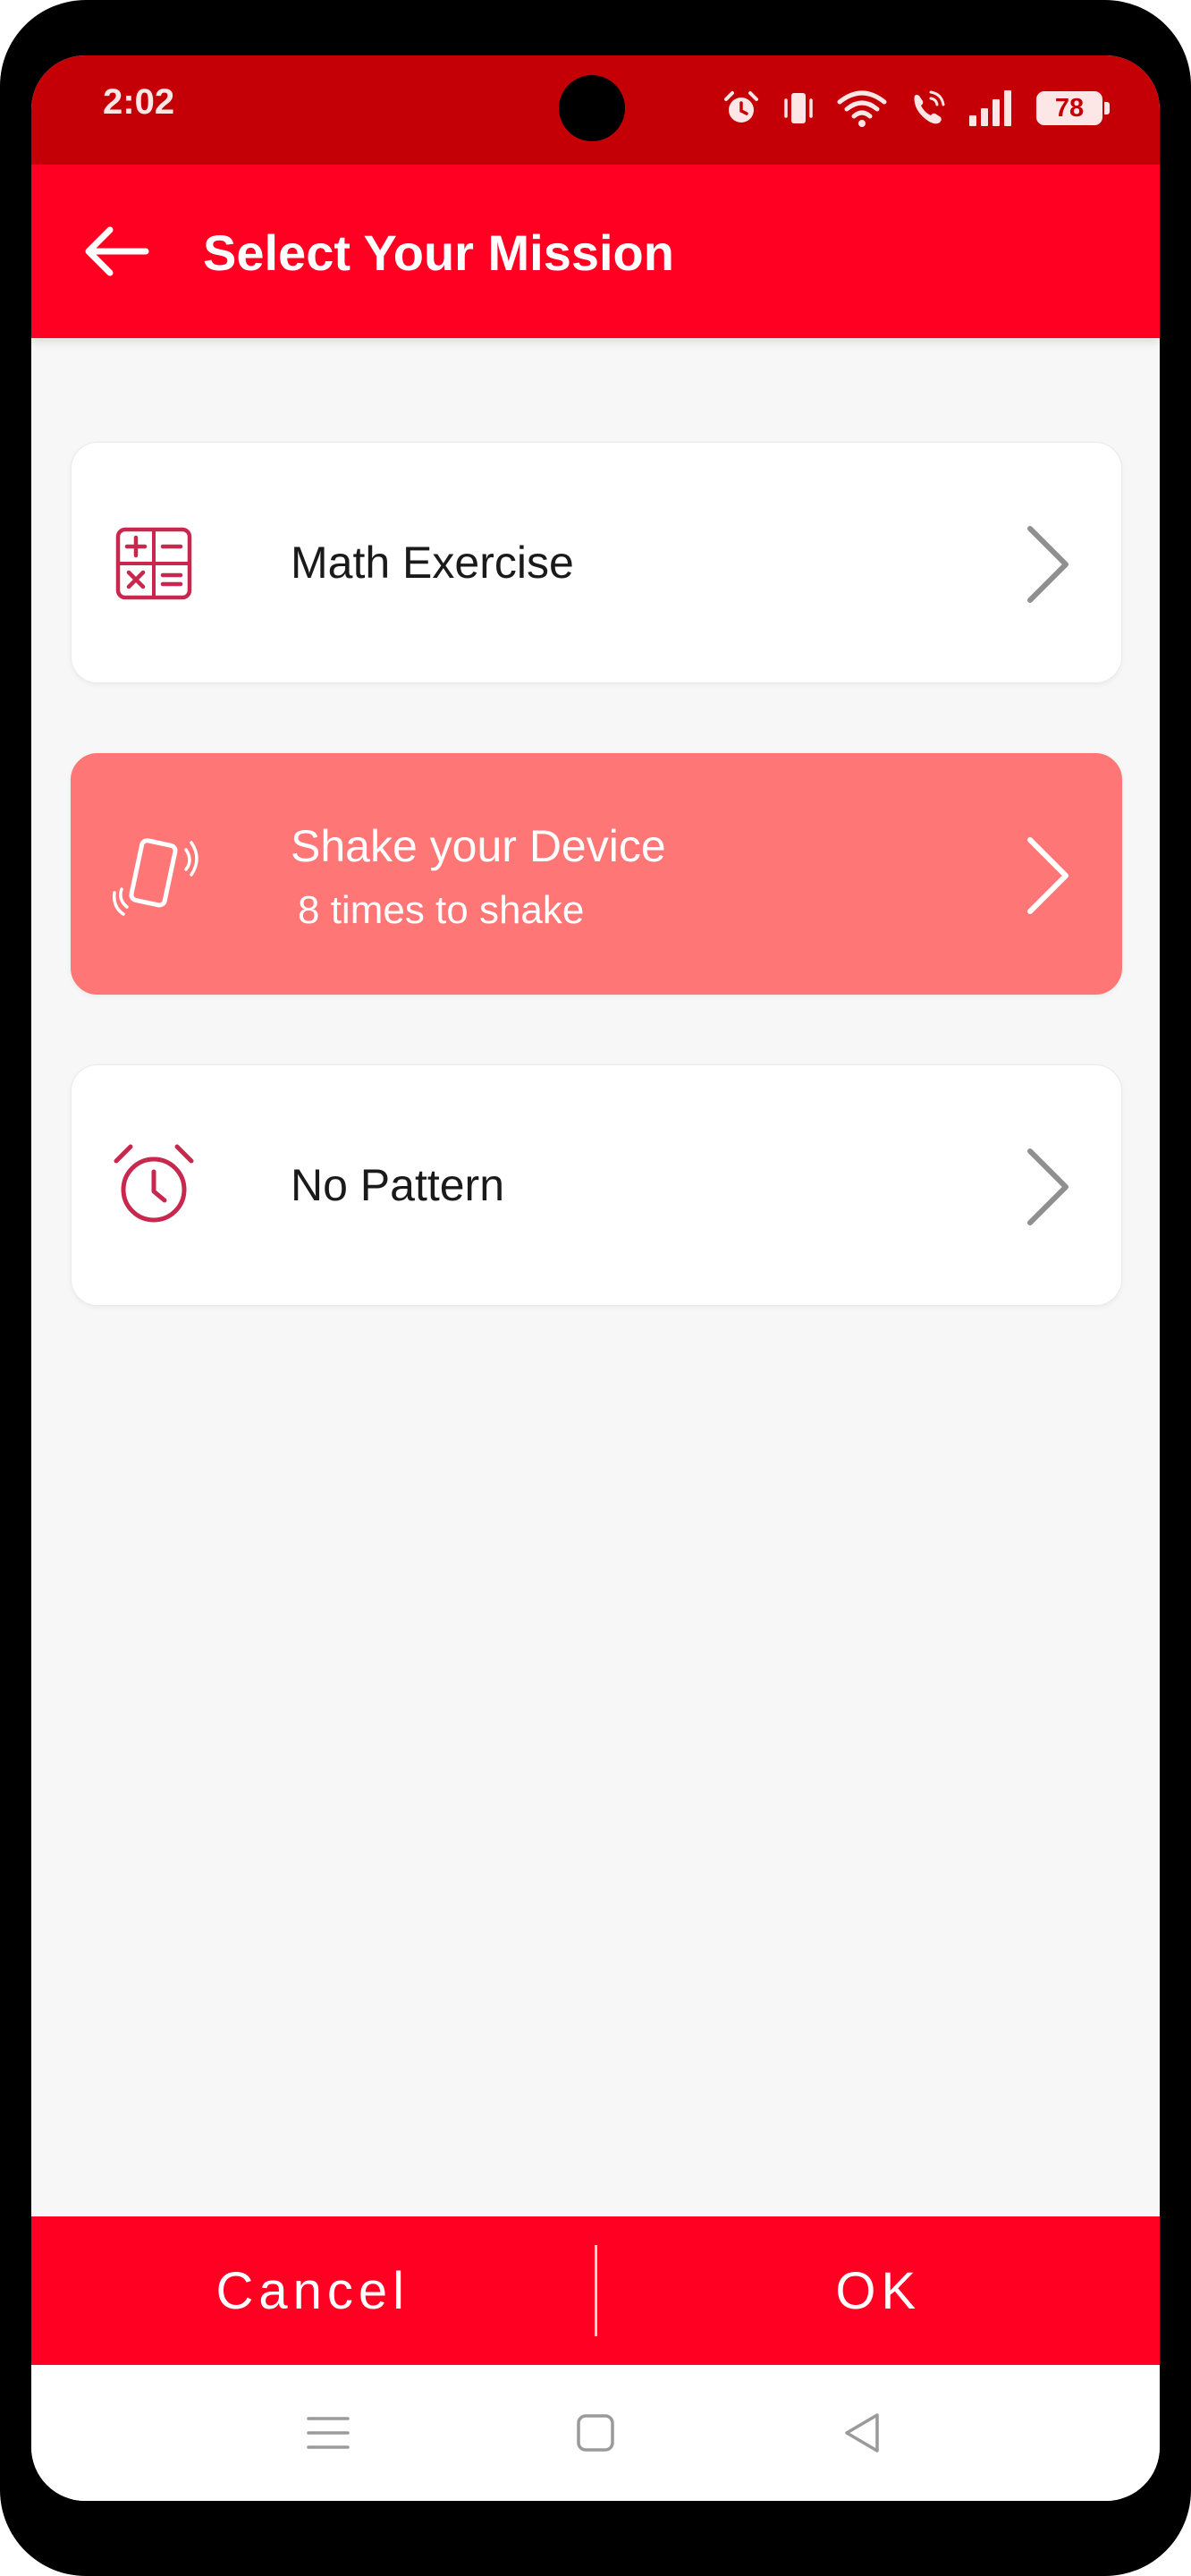 Image resolution: width=1191 pixels, height=2576 pixels. I want to click on alarm-clock-icon, so click(154, 1183).